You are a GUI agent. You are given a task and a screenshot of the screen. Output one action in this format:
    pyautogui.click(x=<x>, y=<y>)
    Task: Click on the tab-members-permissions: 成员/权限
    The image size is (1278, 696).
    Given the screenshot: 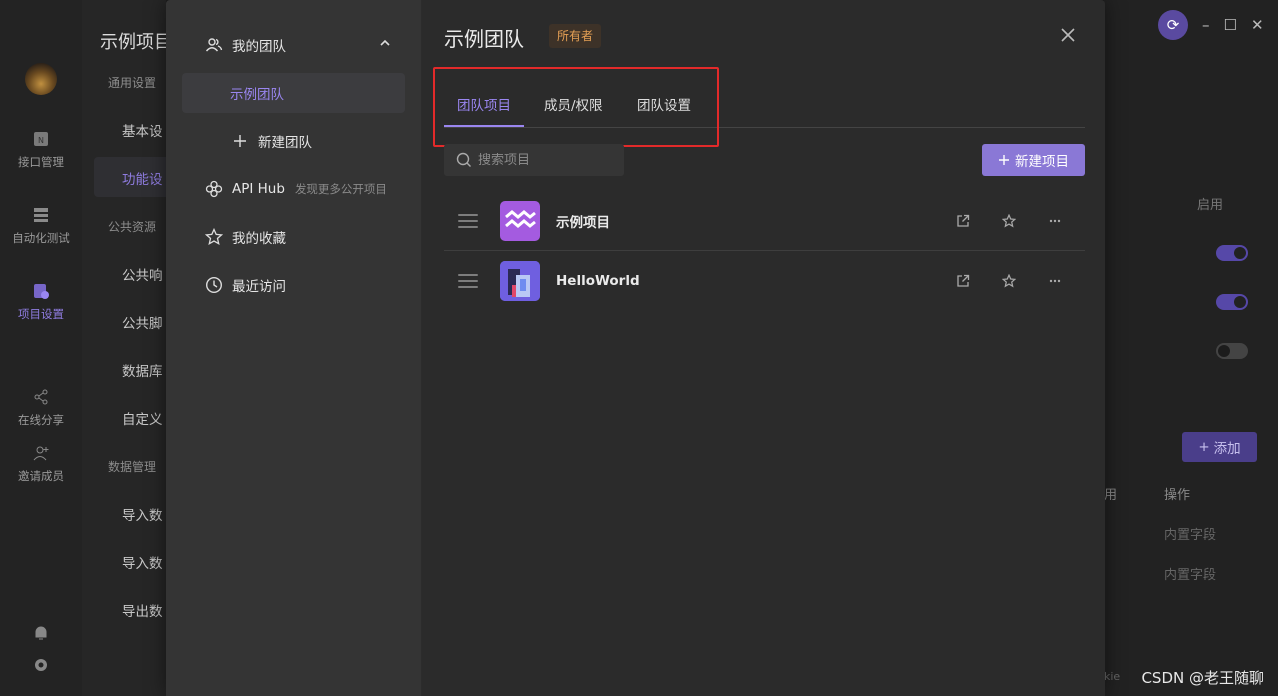 What is the action you would take?
    pyautogui.click(x=573, y=109)
    